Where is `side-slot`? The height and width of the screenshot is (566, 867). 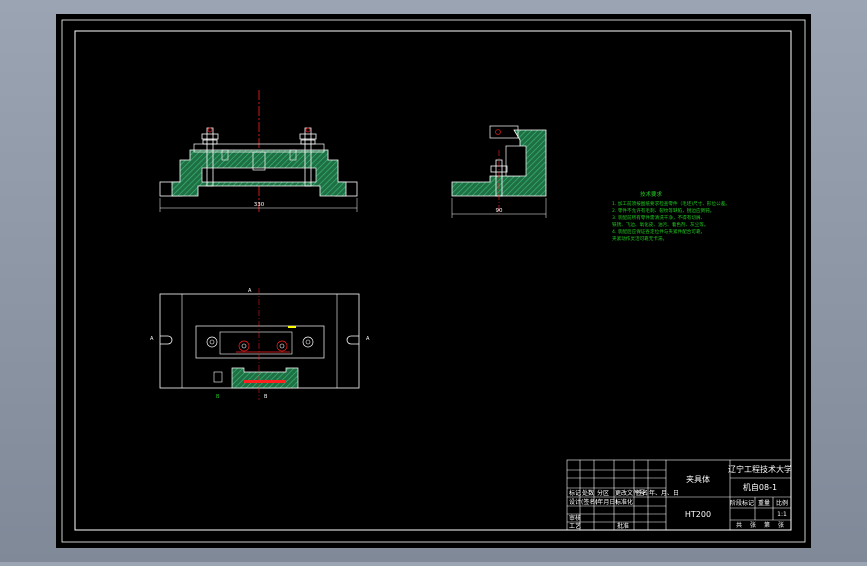 side-slot is located at coordinates (516, 161).